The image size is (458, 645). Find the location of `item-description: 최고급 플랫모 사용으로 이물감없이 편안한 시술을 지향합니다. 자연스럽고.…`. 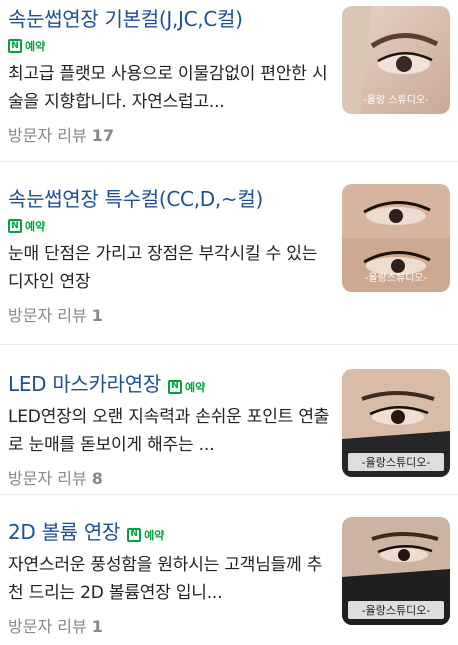

item-description: 최고급 플랫모 사용으로 이물감없이 편안한 시술을 지향합니다. 자연스럽고.… is located at coordinates (168, 88).